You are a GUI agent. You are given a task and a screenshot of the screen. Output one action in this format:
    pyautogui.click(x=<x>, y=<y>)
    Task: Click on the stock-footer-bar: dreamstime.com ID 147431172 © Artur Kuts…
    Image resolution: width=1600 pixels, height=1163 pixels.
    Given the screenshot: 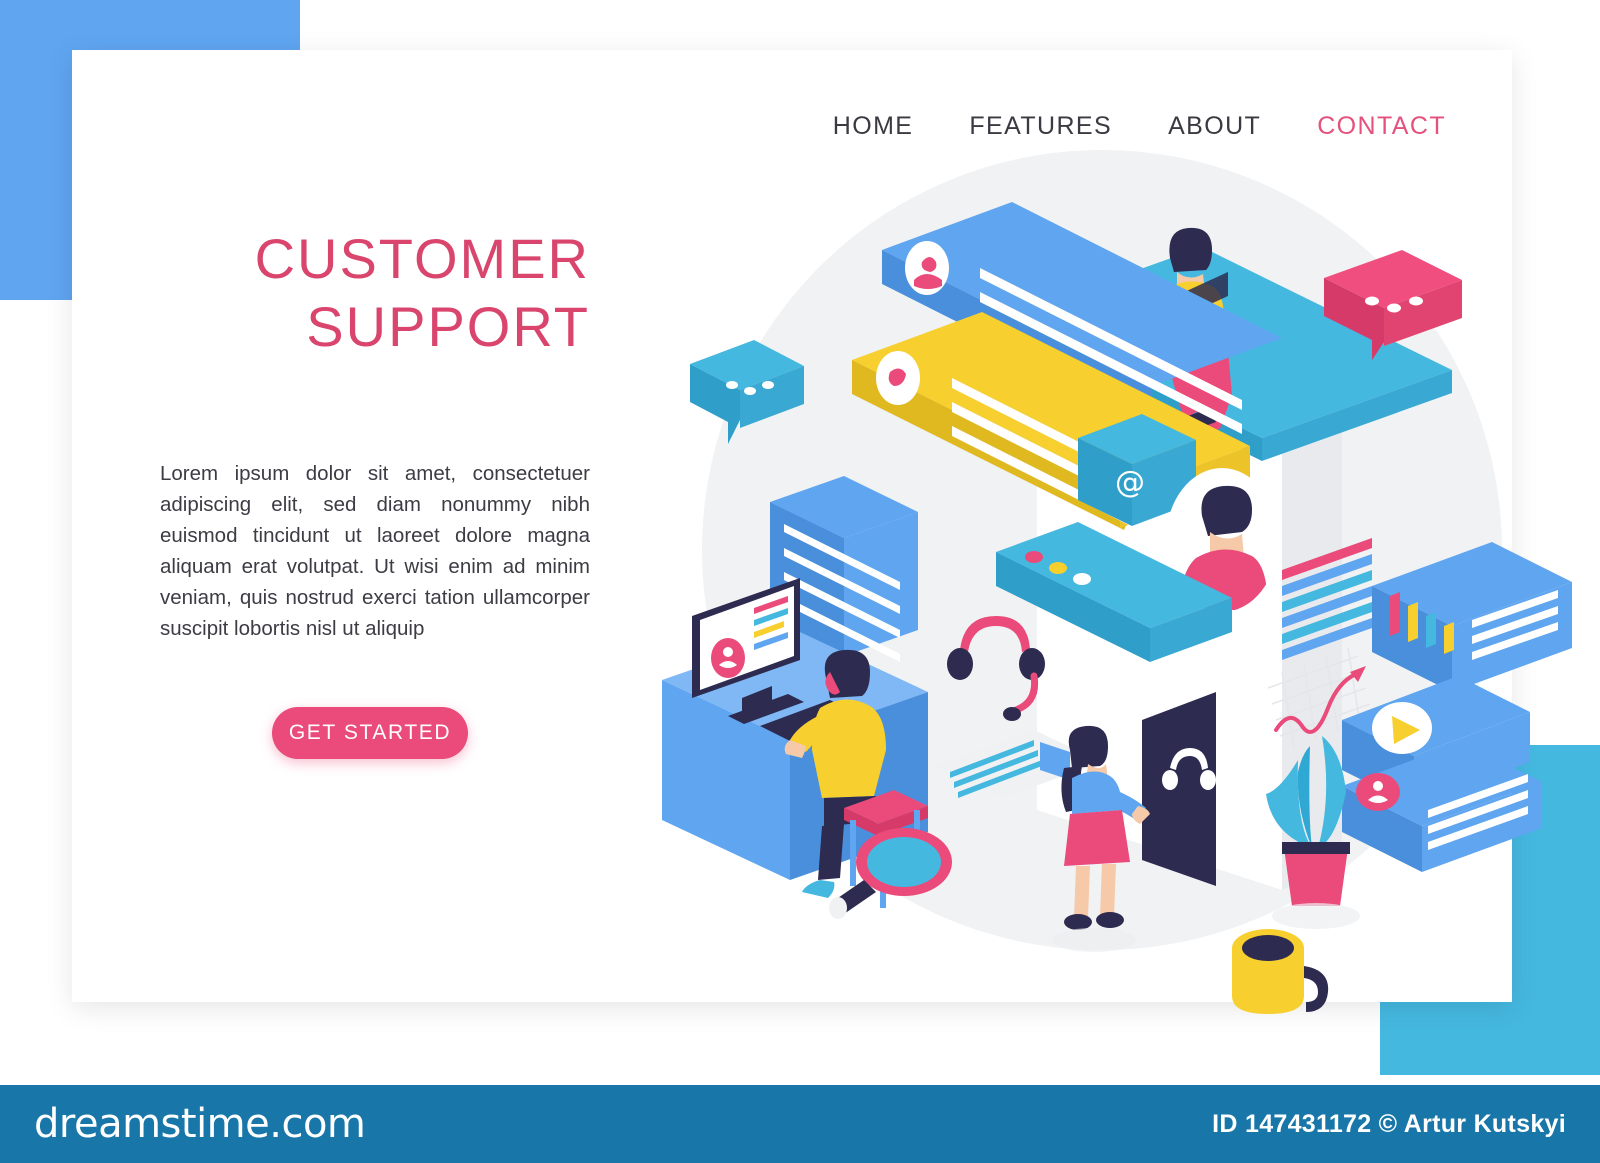 What is the action you would take?
    pyautogui.click(x=800, y=1124)
    